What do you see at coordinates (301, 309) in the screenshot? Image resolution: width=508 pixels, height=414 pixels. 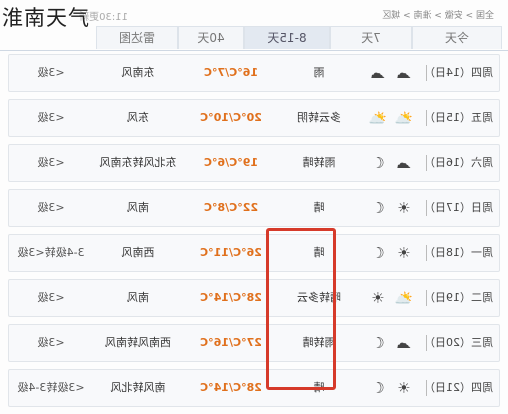 I see `temperature-highlight-box` at bounding box center [301, 309].